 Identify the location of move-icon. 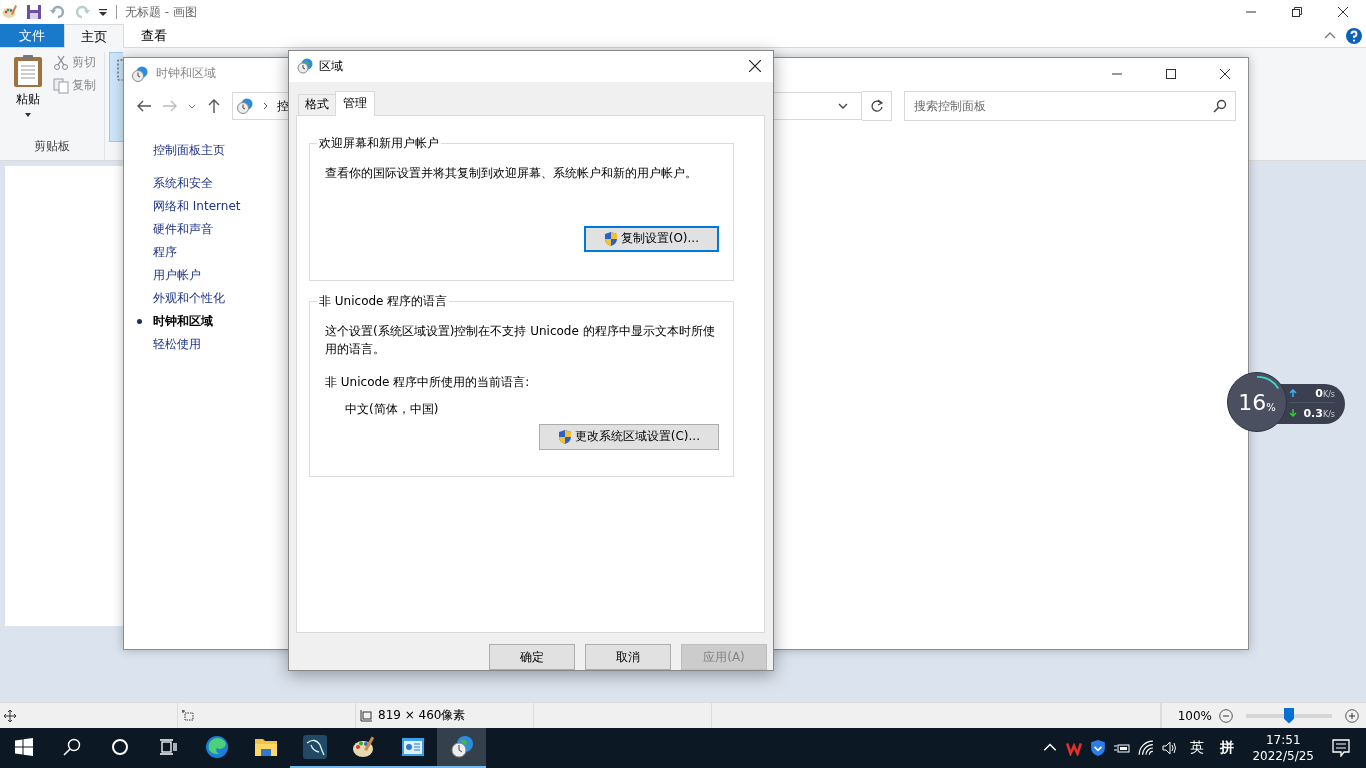
(10, 715).